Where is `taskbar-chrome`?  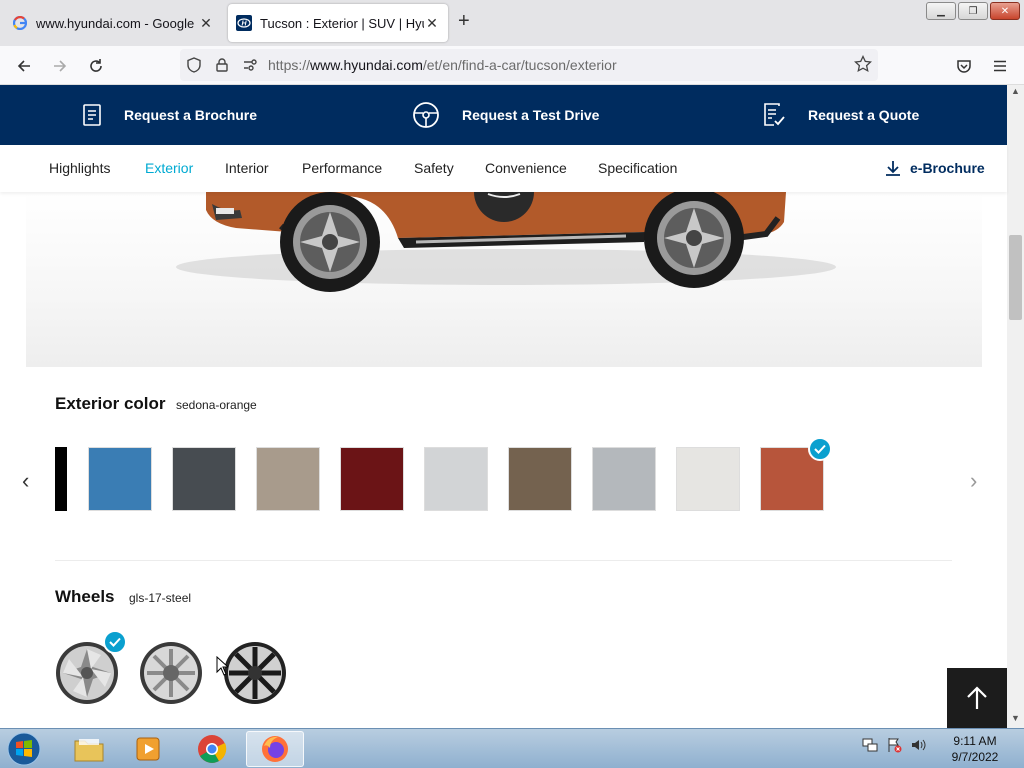 taskbar-chrome is located at coordinates (212, 749).